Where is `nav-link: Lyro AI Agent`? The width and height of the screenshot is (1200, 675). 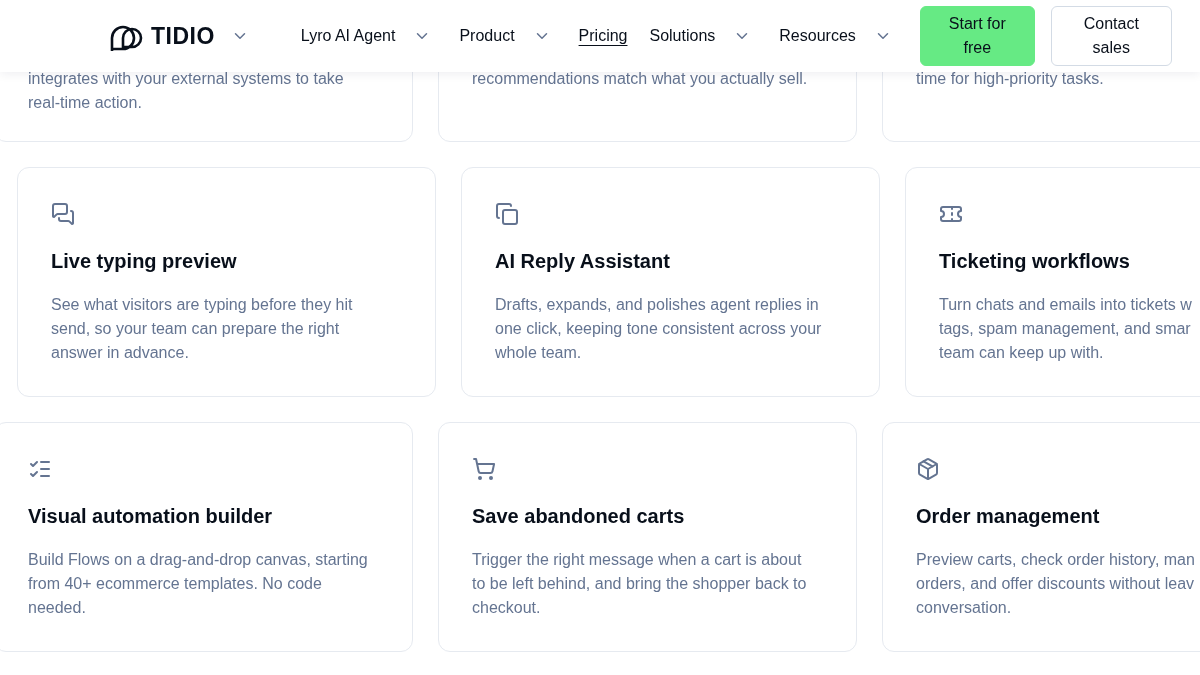 nav-link: Lyro AI Agent is located at coordinates (348, 36).